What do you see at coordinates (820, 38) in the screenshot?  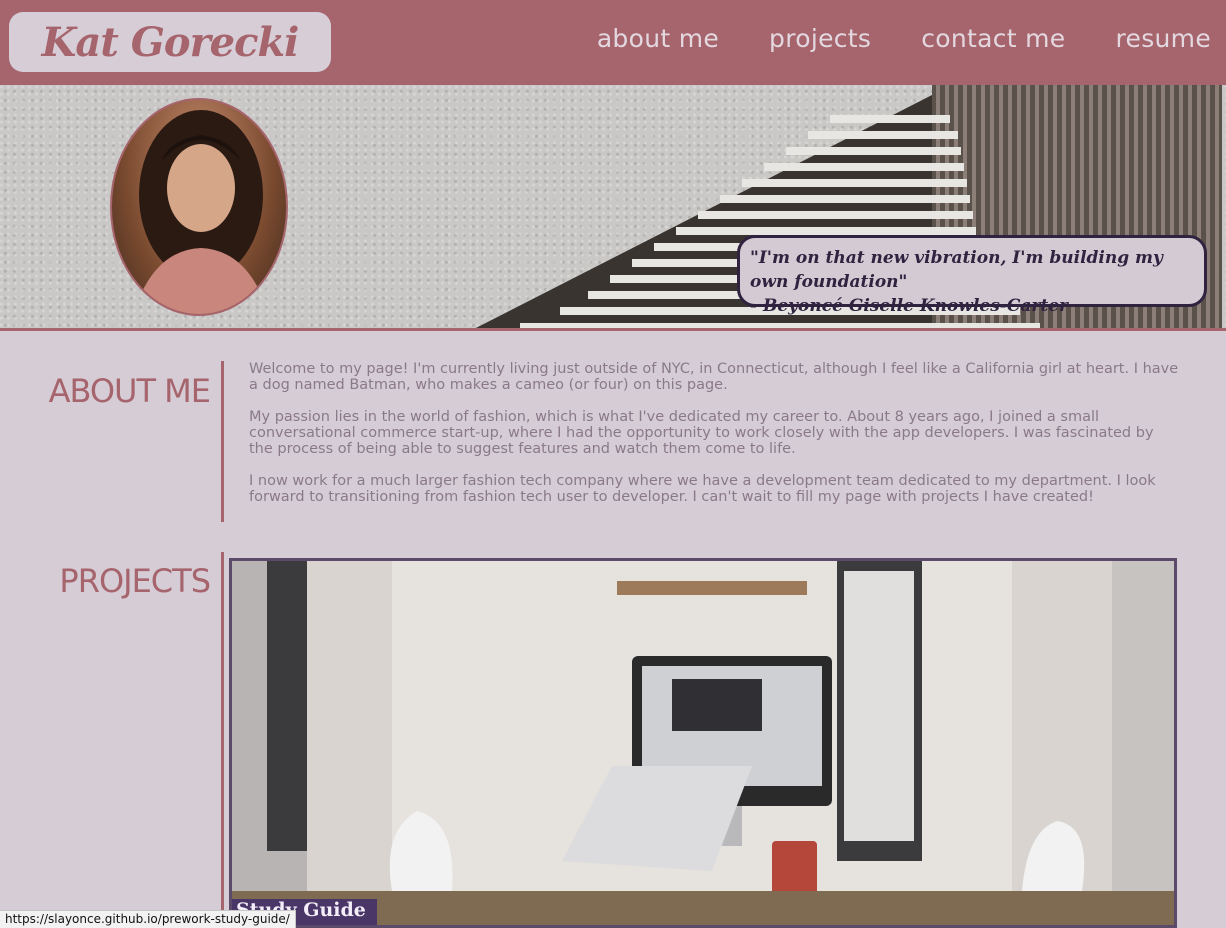 I see `nav-projects: projects` at bounding box center [820, 38].